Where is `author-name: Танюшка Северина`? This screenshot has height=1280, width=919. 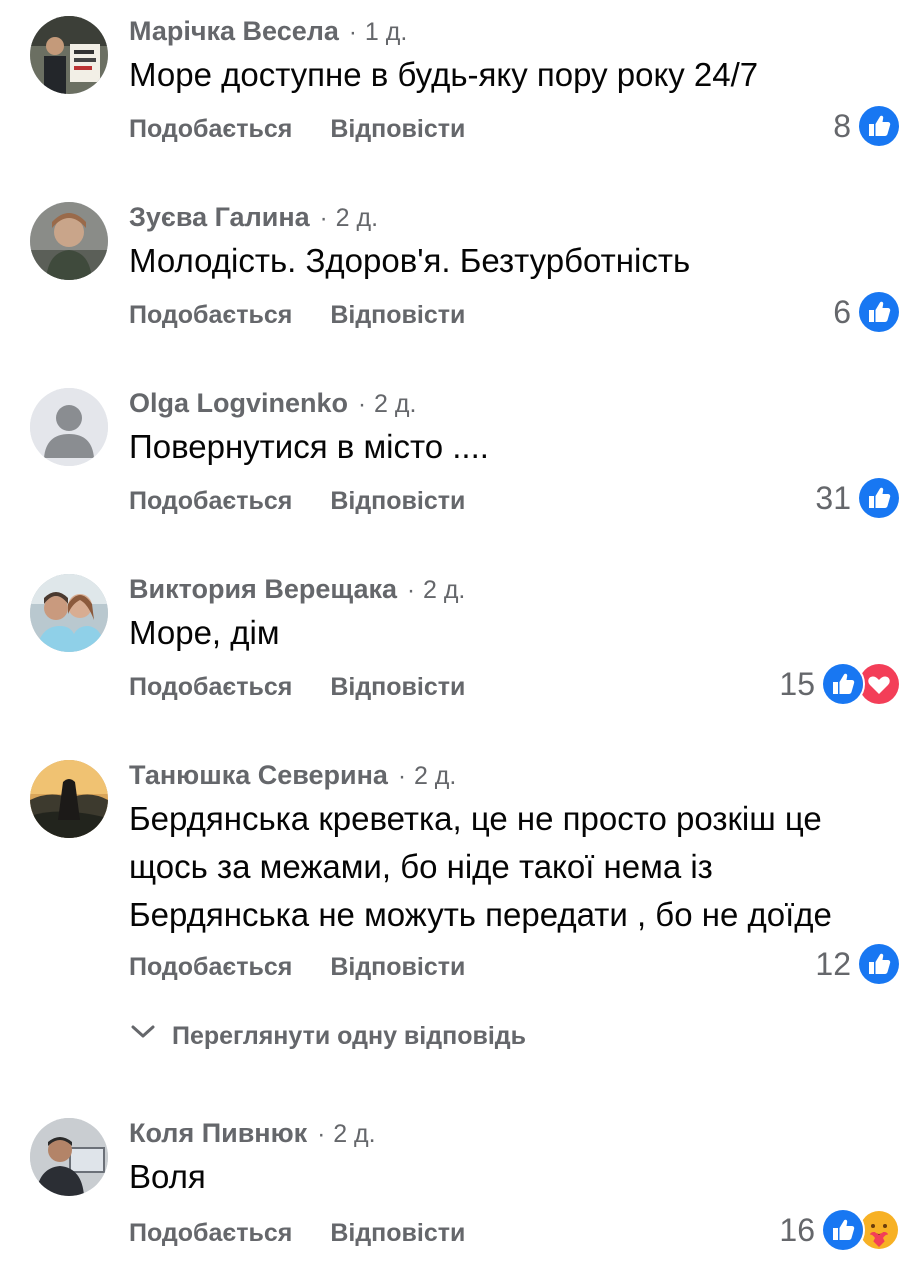
author-name: Танюшка Северина is located at coordinates (258, 775).